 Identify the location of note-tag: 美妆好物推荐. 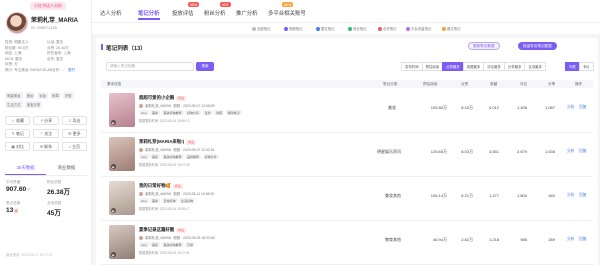
(172, 156).